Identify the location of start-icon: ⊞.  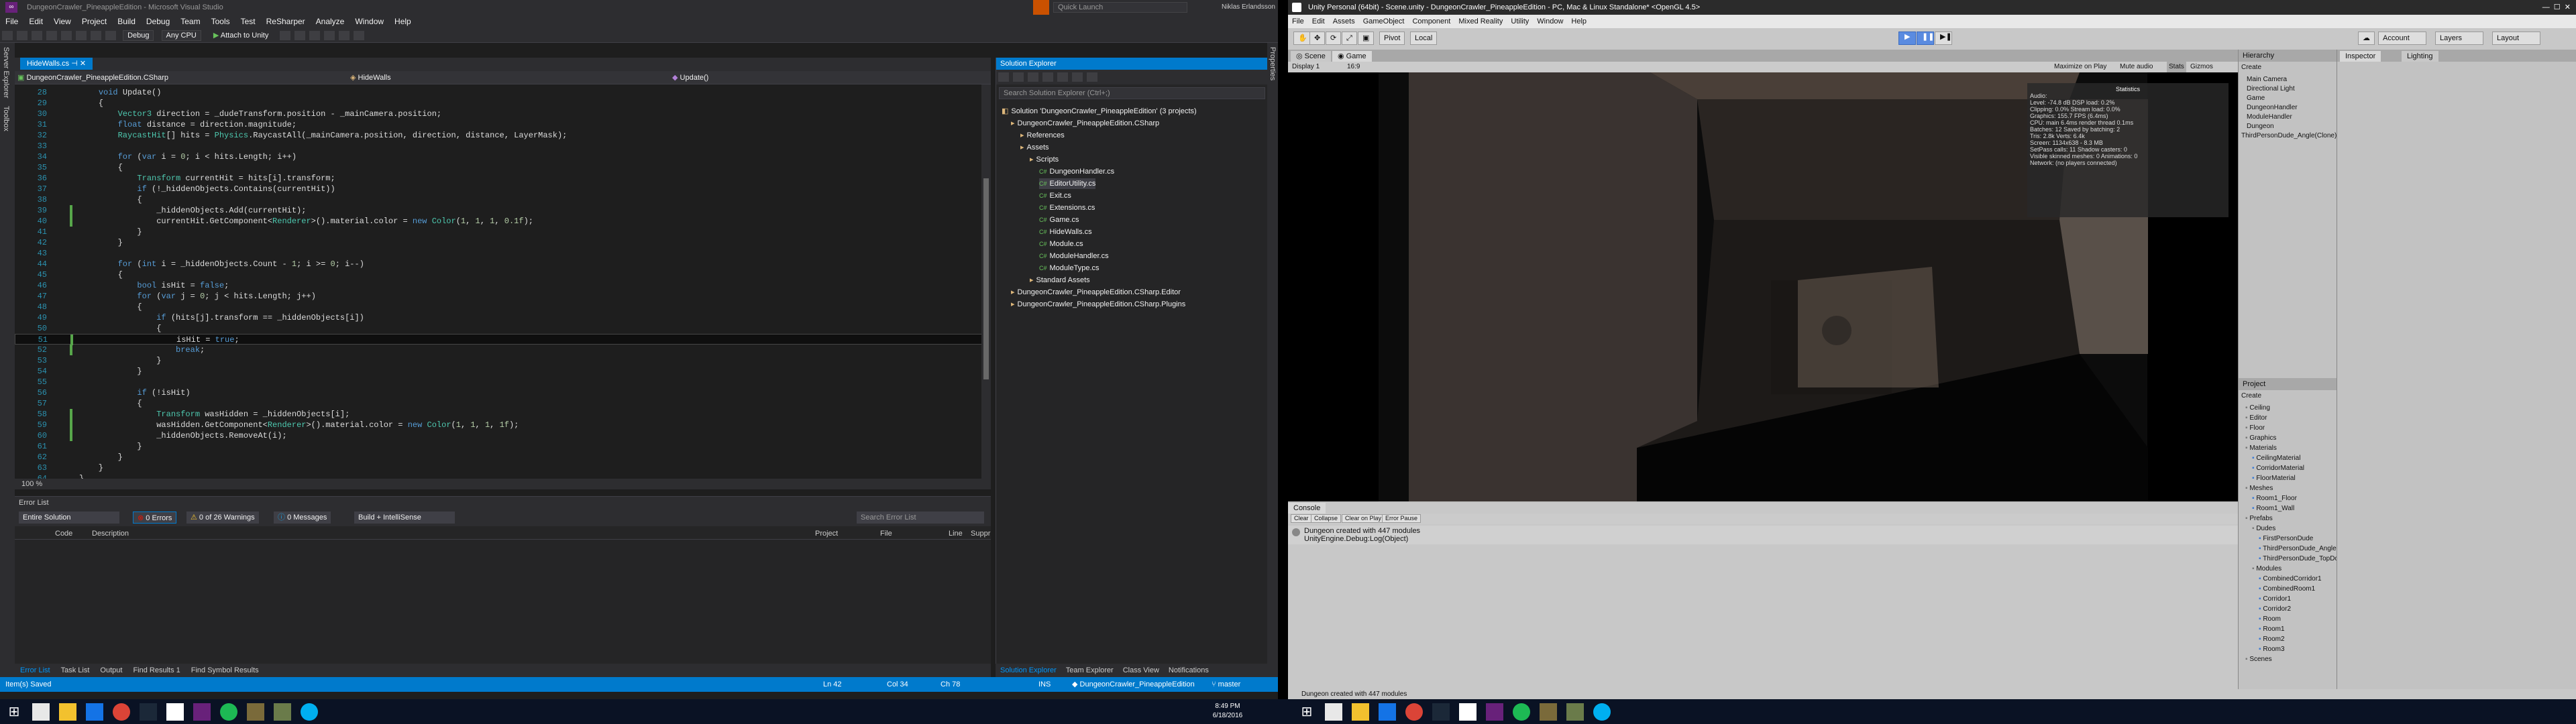
(1307, 712).